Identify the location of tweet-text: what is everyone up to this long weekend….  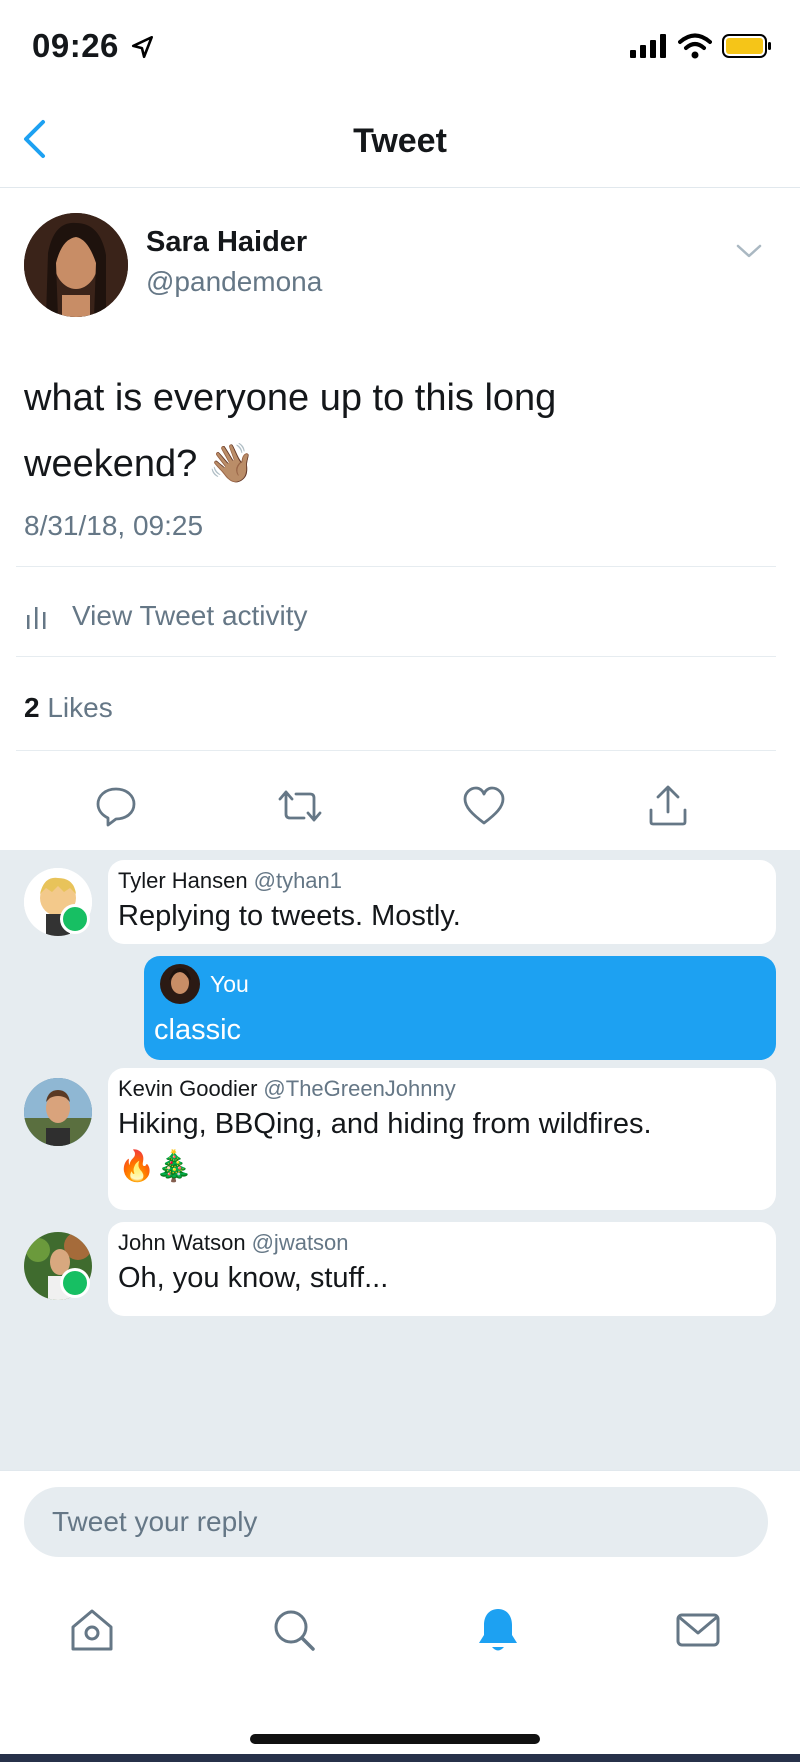
(344, 431).